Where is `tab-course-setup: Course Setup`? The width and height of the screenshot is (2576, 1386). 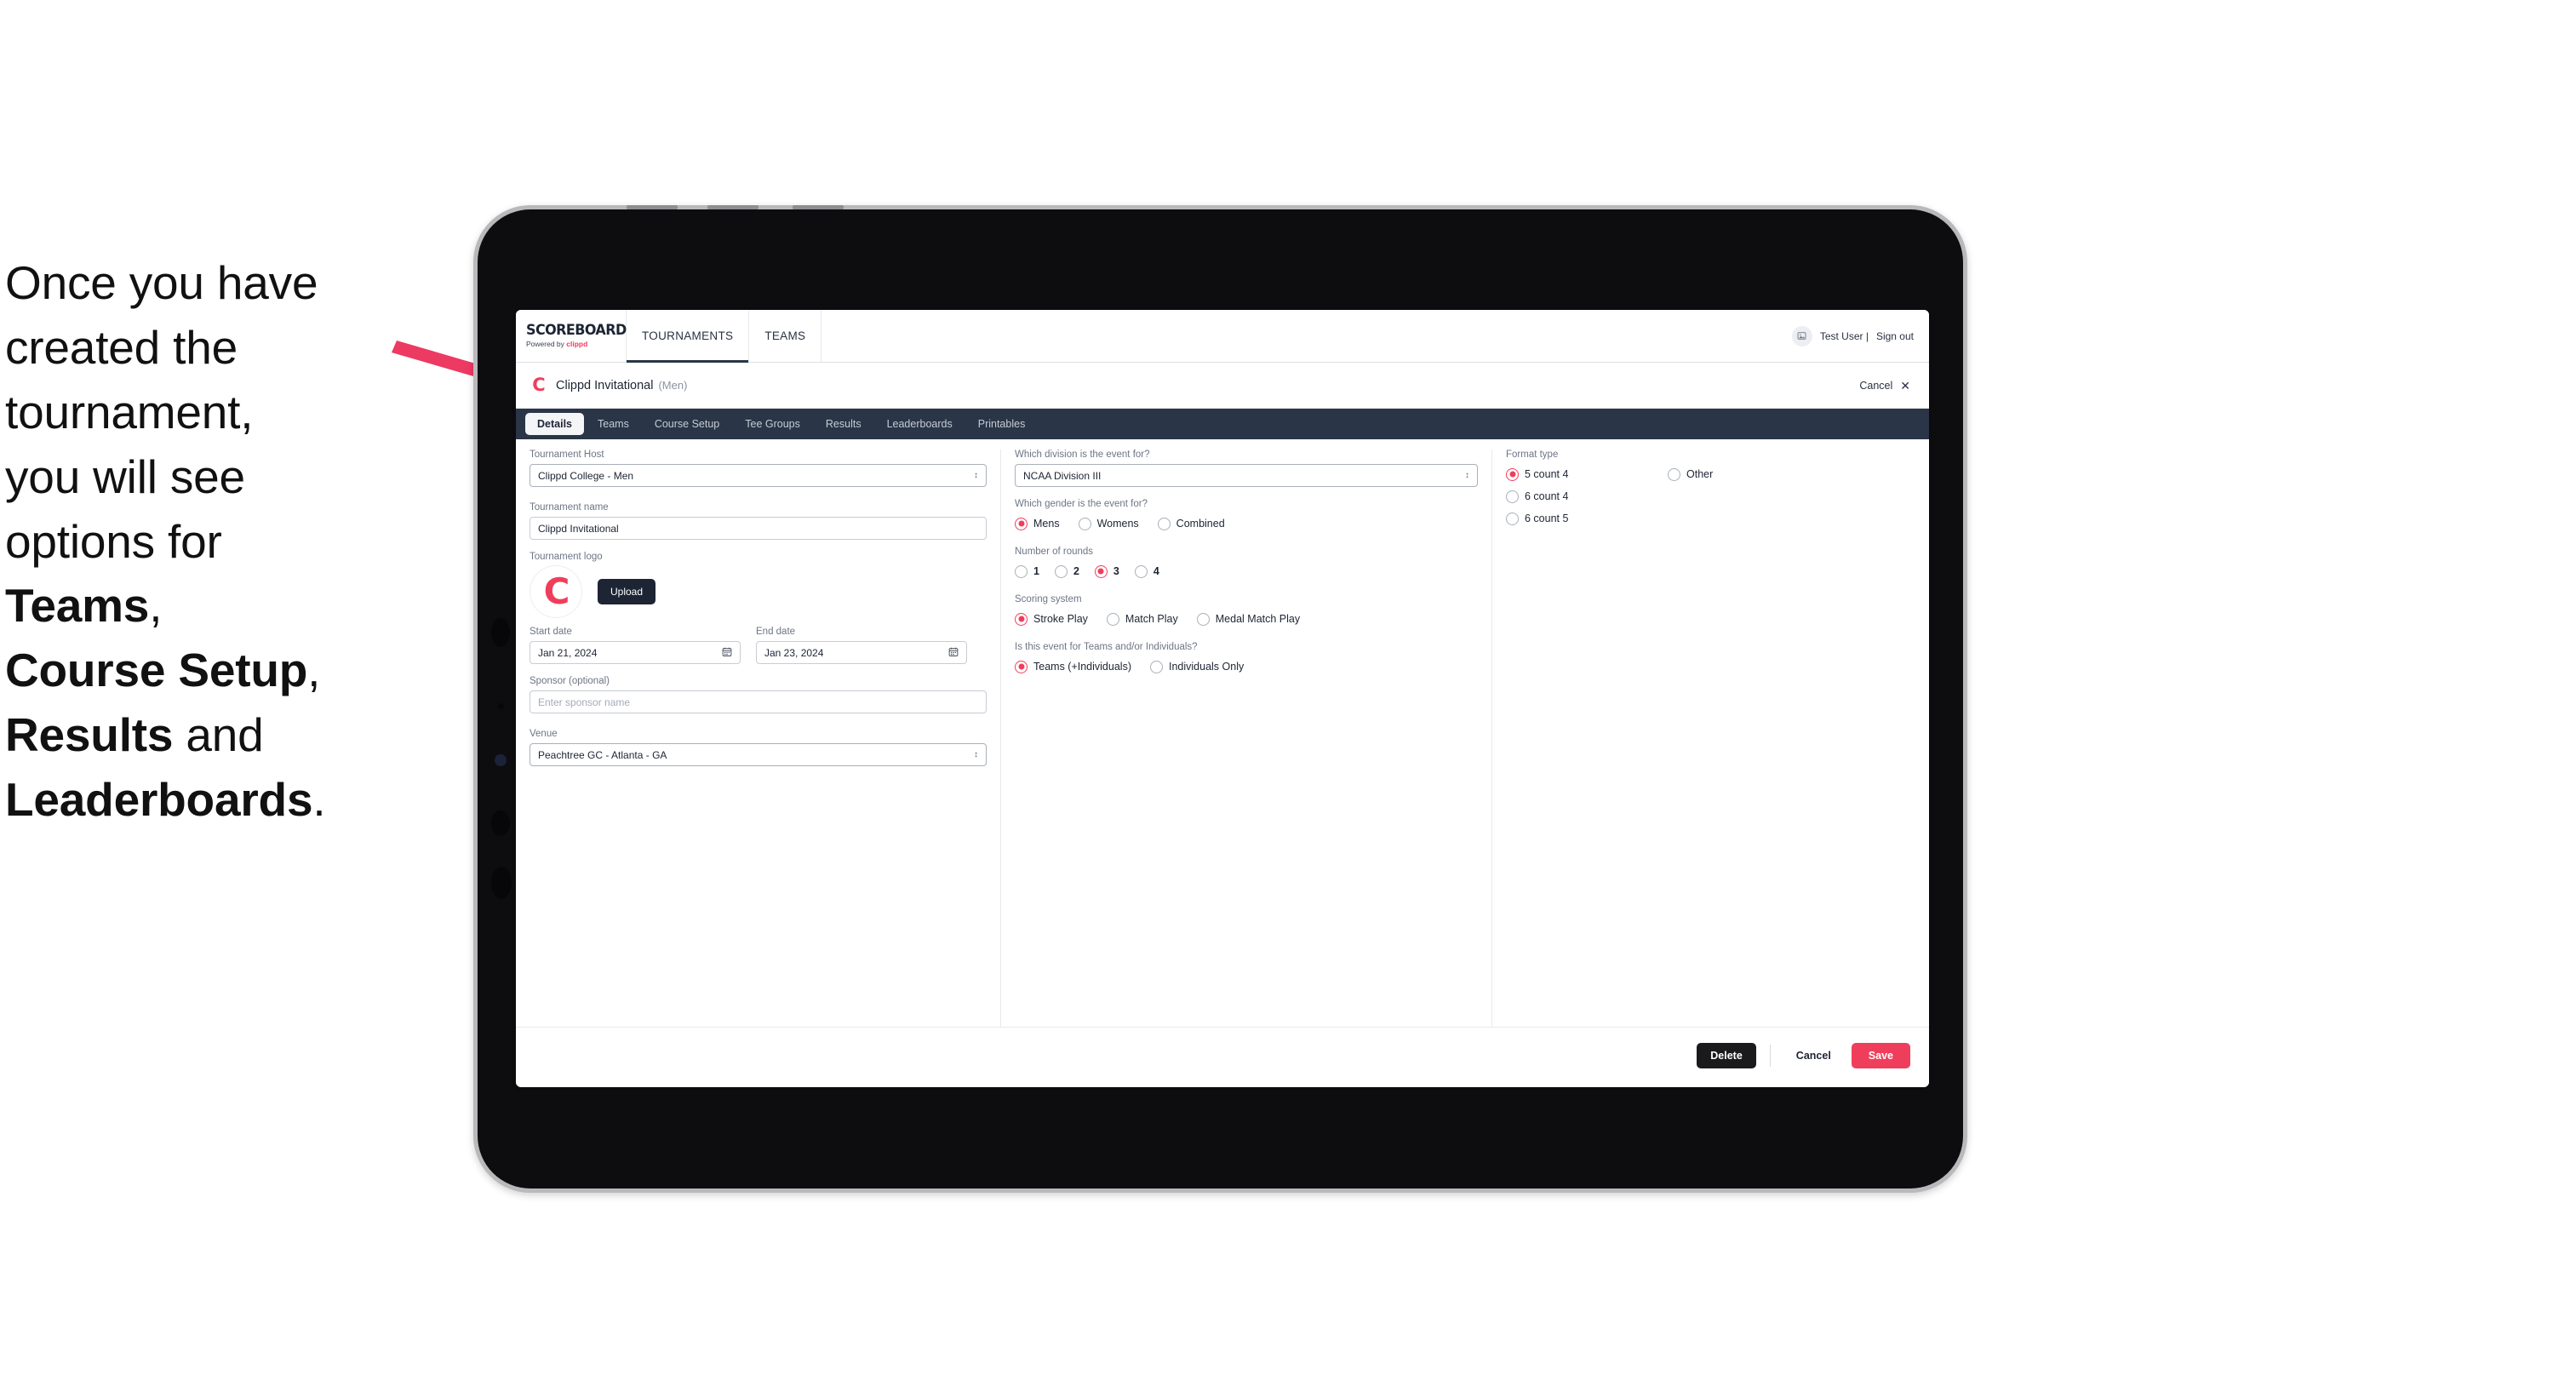
tab-course-setup: Course Setup is located at coordinates (687, 424).